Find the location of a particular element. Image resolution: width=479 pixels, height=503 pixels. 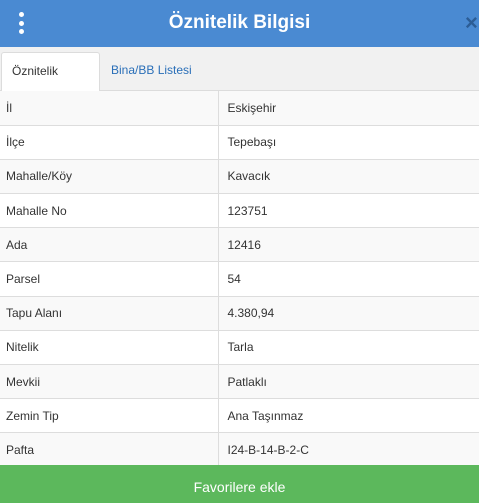

tab-building-list: Bina/BB Listesi is located at coordinates (151, 72).